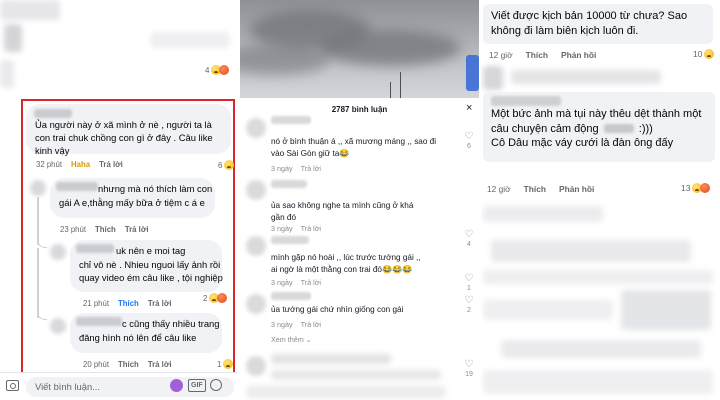  I want to click on reaction-count: 13, so click(686, 188).